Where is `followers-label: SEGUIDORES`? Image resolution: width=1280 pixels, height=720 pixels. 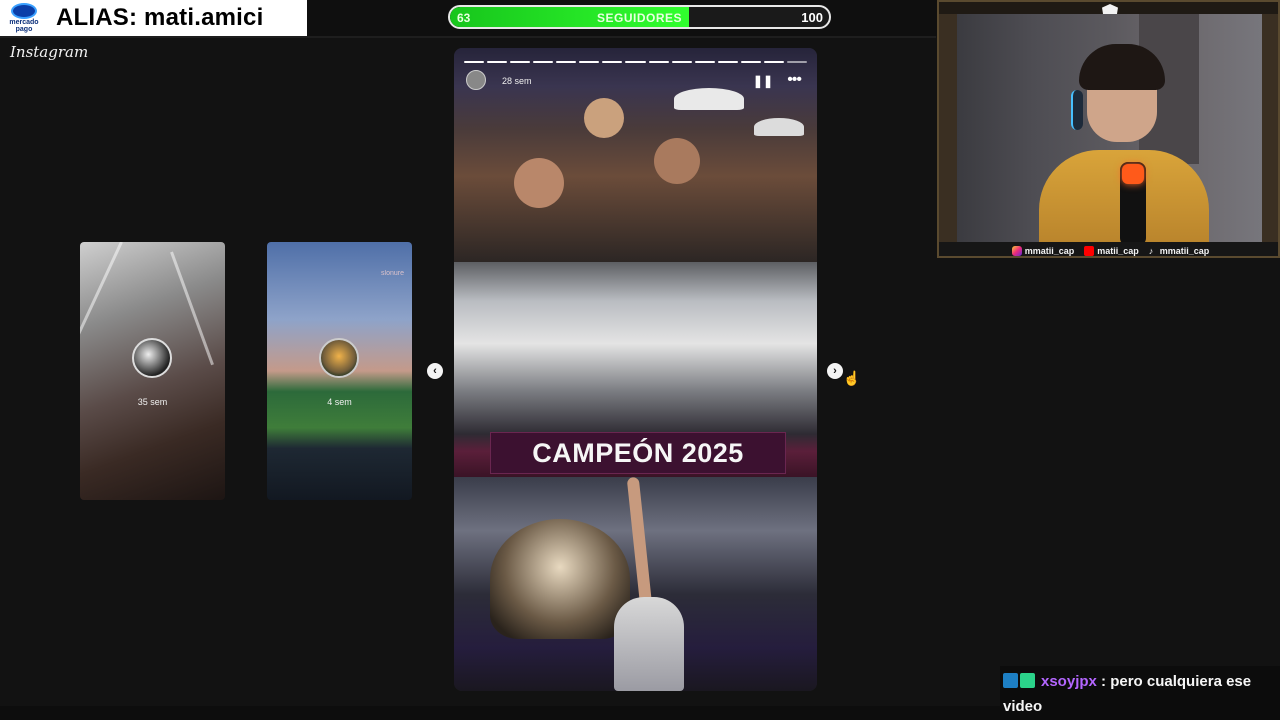 followers-label: SEGUIDORES is located at coordinates (639, 18).